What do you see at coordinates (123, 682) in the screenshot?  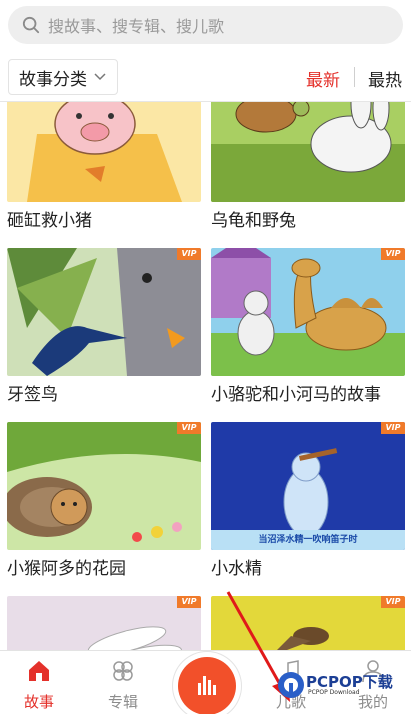 I see `nav-album-tab: 专辑` at bounding box center [123, 682].